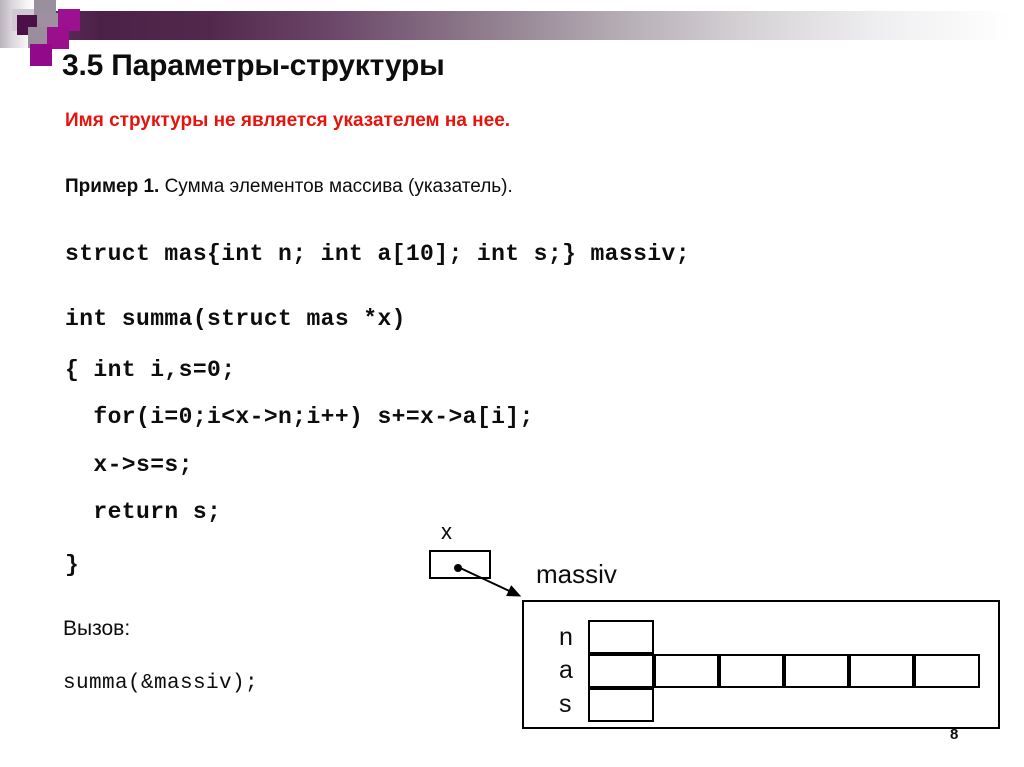  What do you see at coordinates (621, 705) in the screenshot?
I see `struct-cell-s` at bounding box center [621, 705].